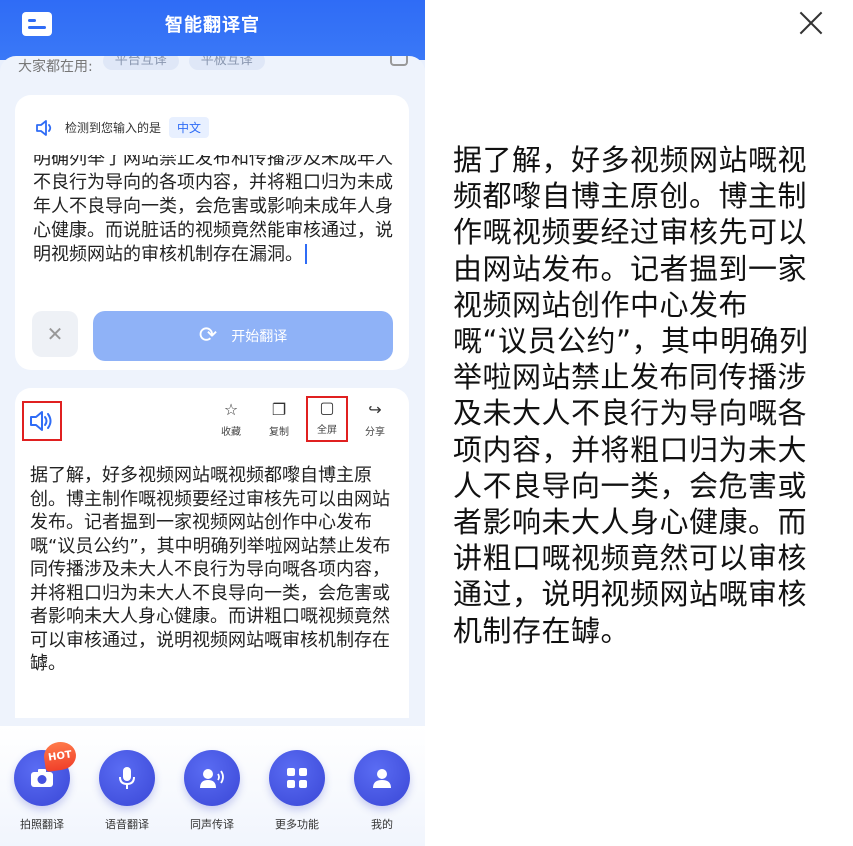 The image size is (853, 846). I want to click on nav-my-profile: 我的, so click(382, 791).